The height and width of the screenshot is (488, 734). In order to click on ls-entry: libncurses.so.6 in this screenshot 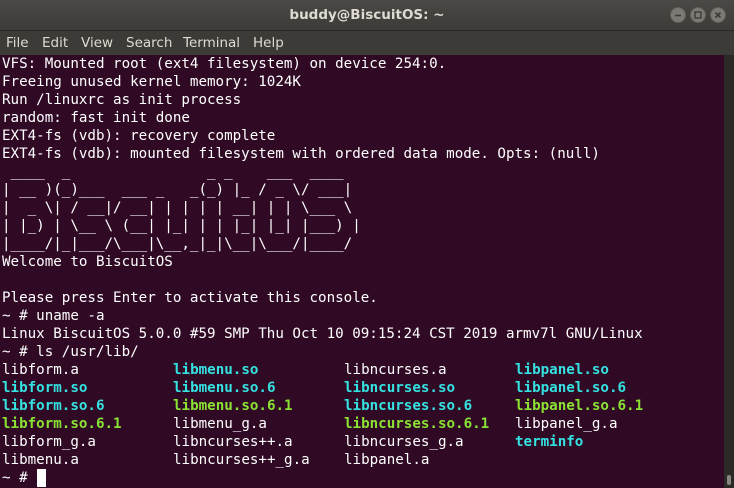, I will do `click(408, 406)`.